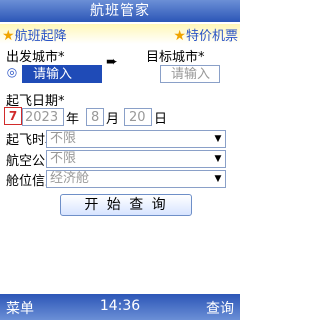 Image resolution: width=320 pixels, height=320 pixels. What do you see at coordinates (43, 117) in the screenshot?
I see `year-field: 2023` at bounding box center [43, 117].